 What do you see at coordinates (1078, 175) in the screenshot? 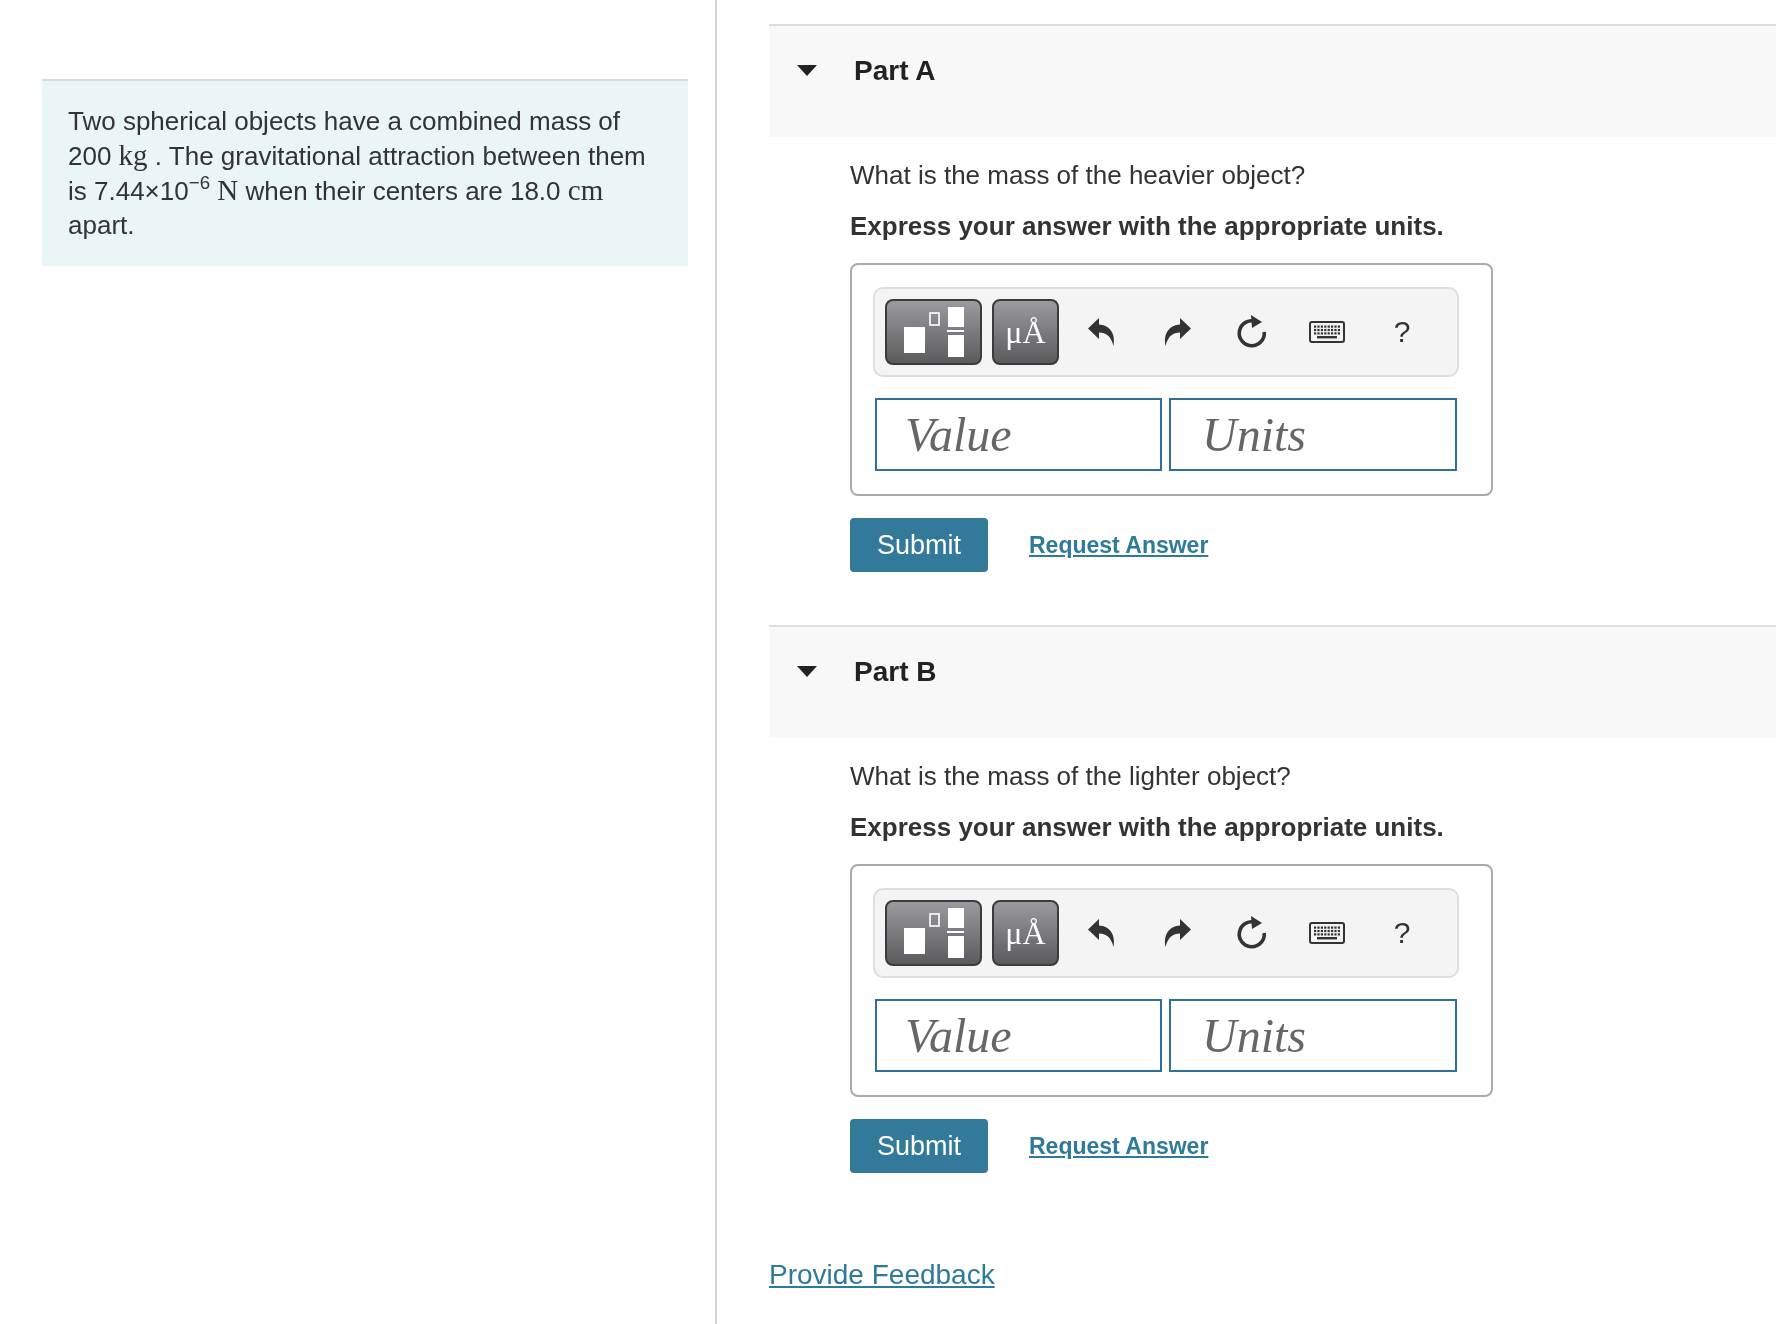
I see `question-text: What is the mass of the heavier object?` at bounding box center [1078, 175].